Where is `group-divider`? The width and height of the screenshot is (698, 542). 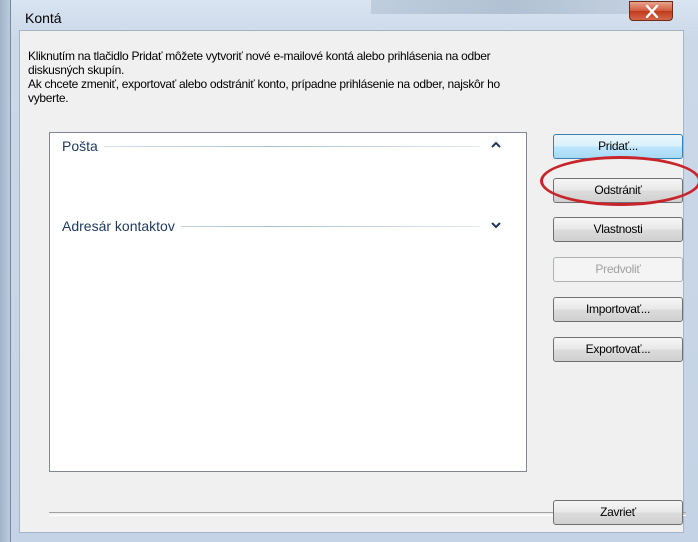 group-divider is located at coordinates (271, 146).